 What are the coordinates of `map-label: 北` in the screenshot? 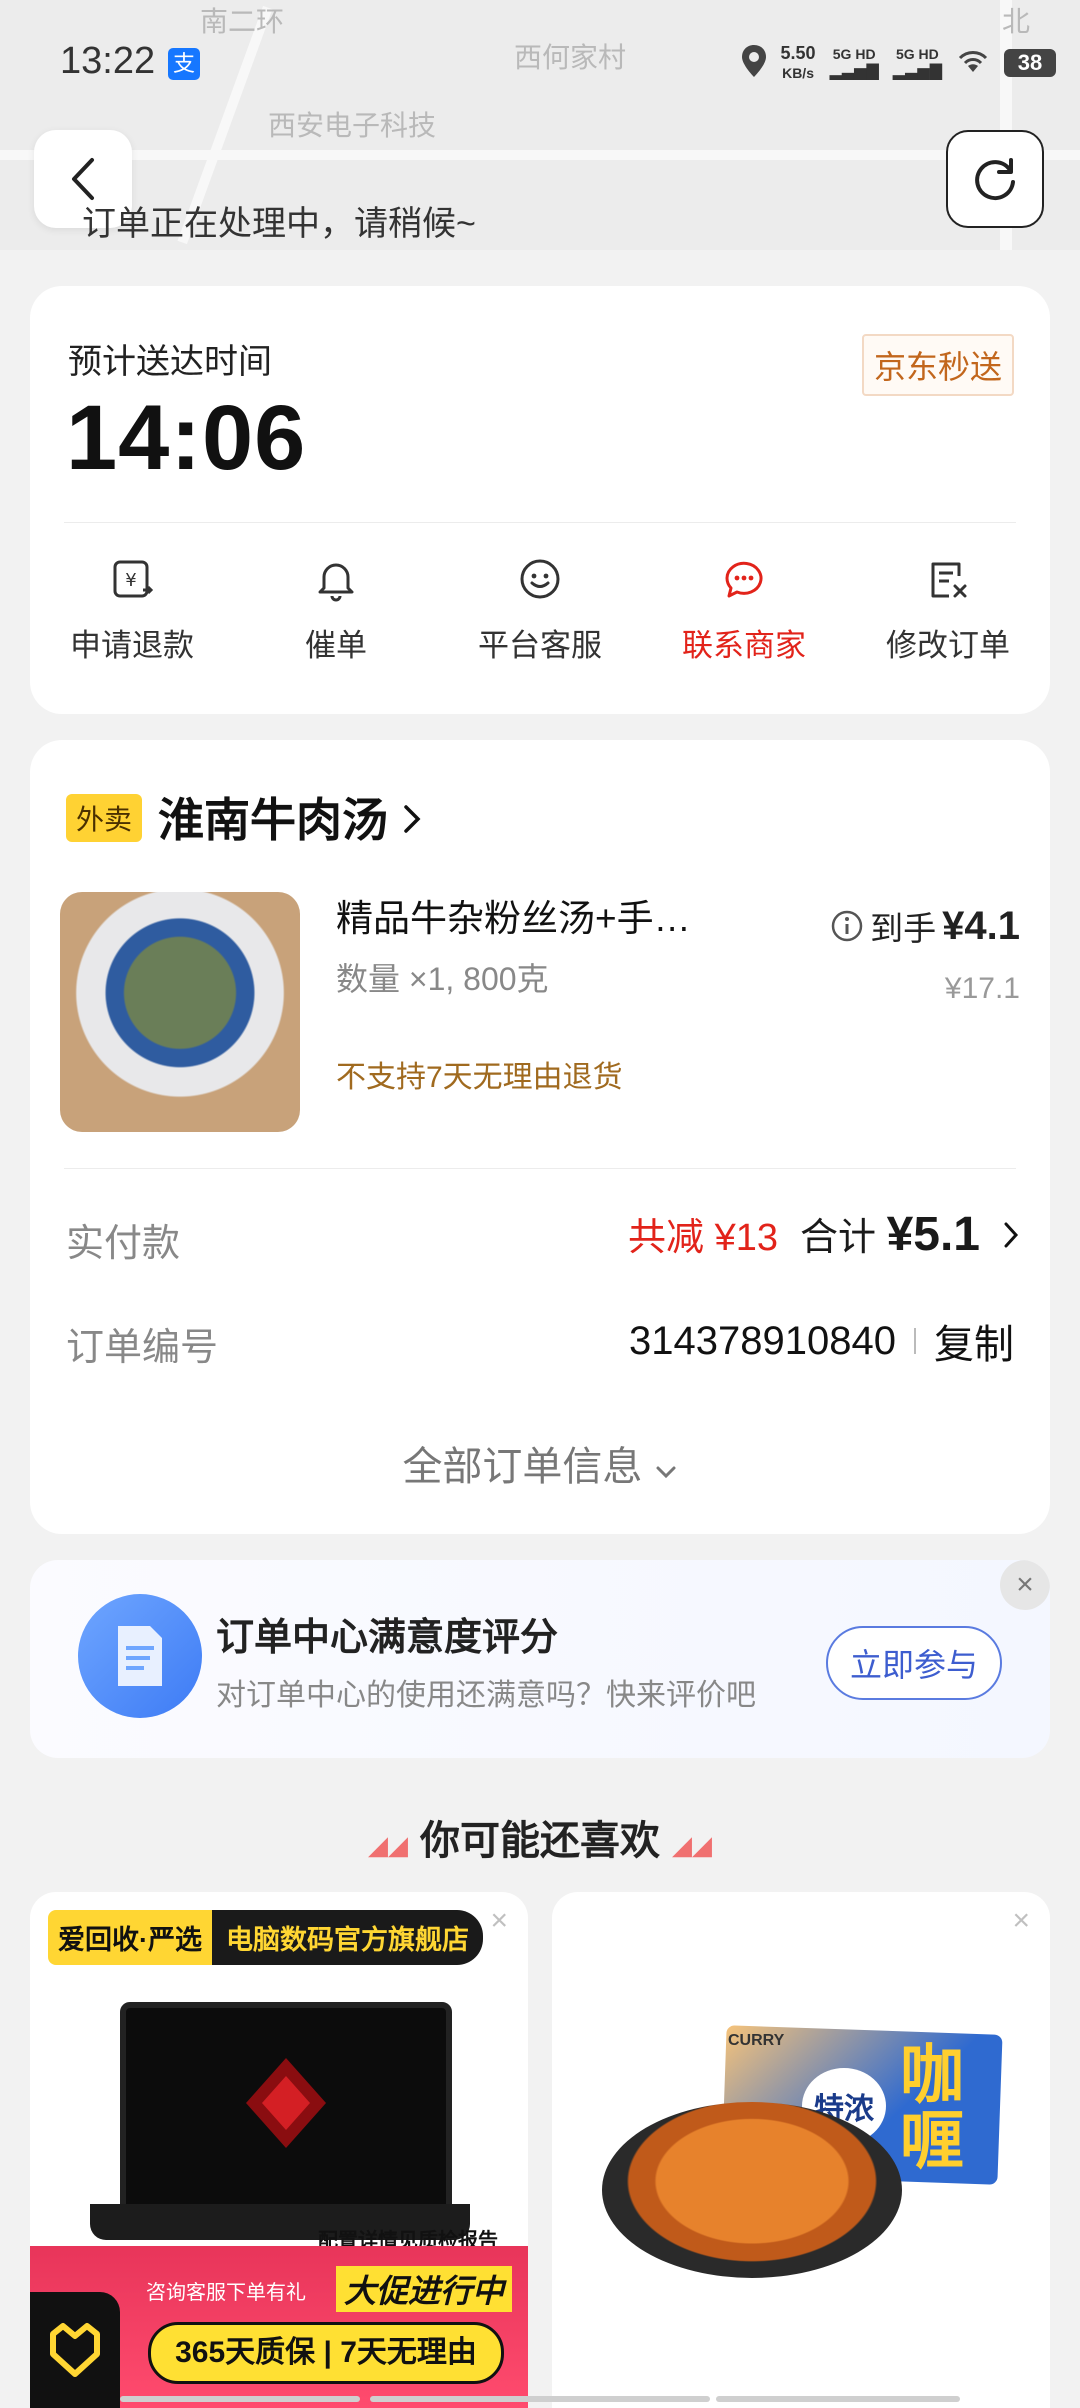 It's located at (1016, 21).